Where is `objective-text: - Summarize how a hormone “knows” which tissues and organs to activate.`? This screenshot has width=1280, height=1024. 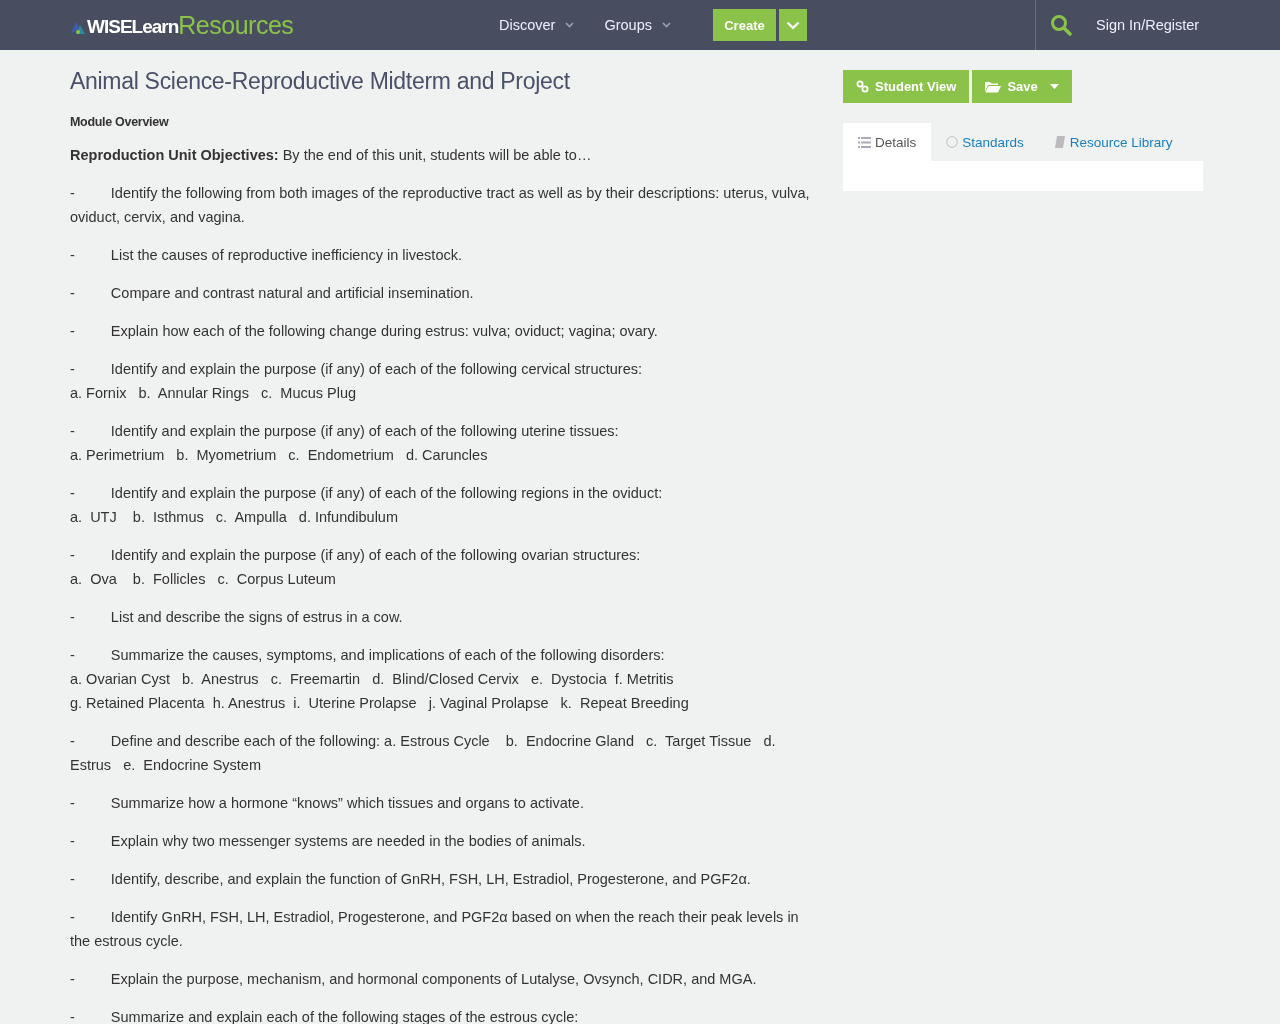 objective-text: - Summarize how a hormone “knows” which tissues and organs to activate. is located at coordinates (327, 803).